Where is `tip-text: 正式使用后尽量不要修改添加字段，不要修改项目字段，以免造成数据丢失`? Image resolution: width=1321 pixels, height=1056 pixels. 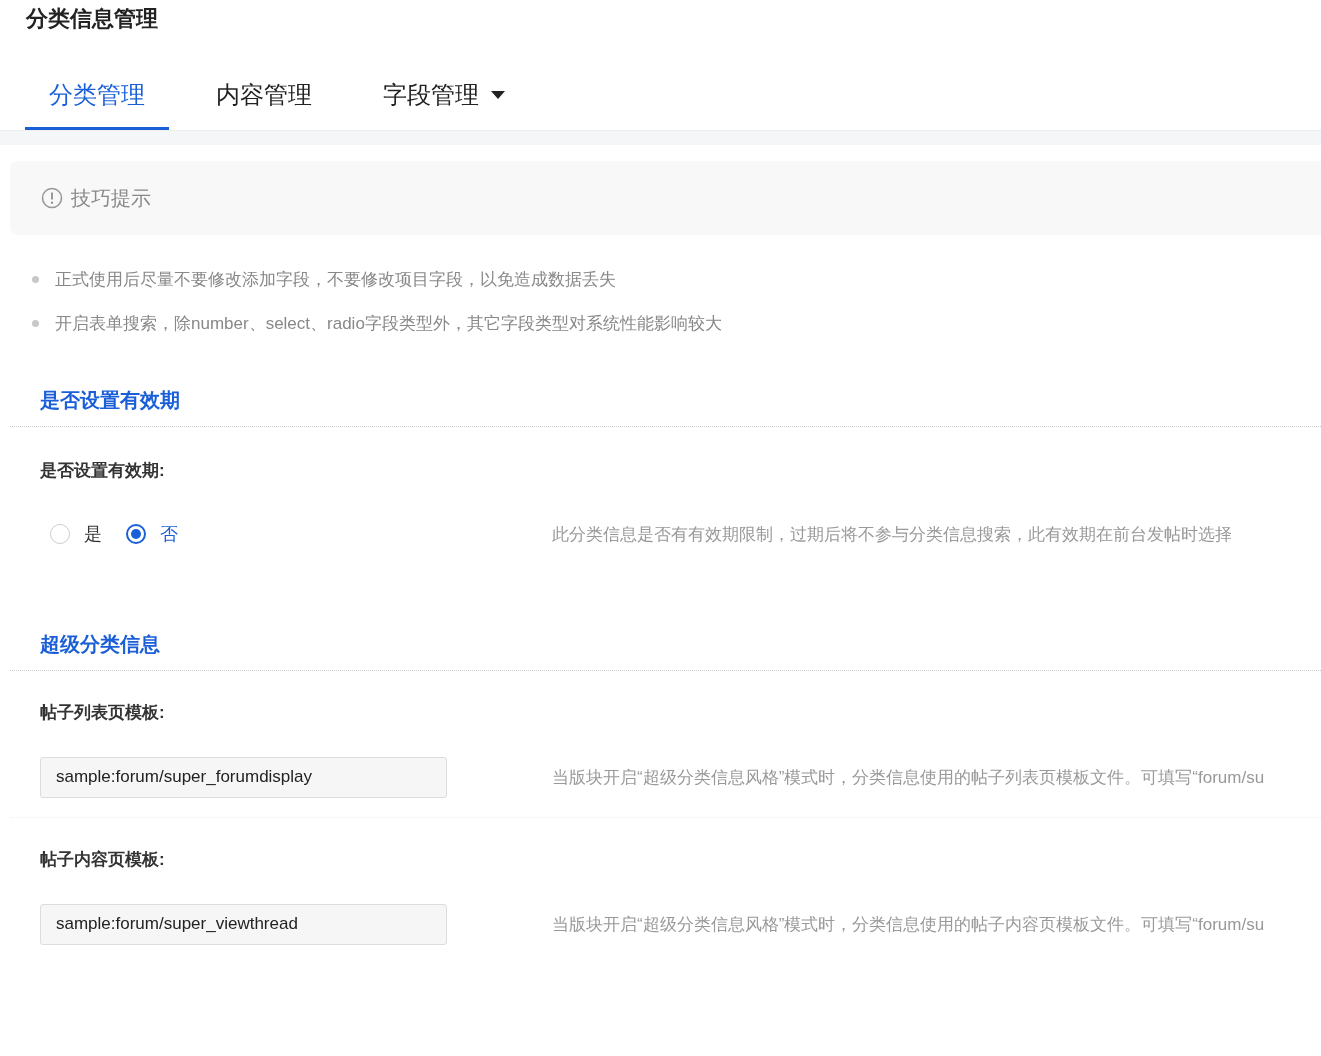 tip-text: 正式使用后尽量不要修改添加字段，不要修改项目字段，以免造成数据丢失 is located at coordinates (335, 279).